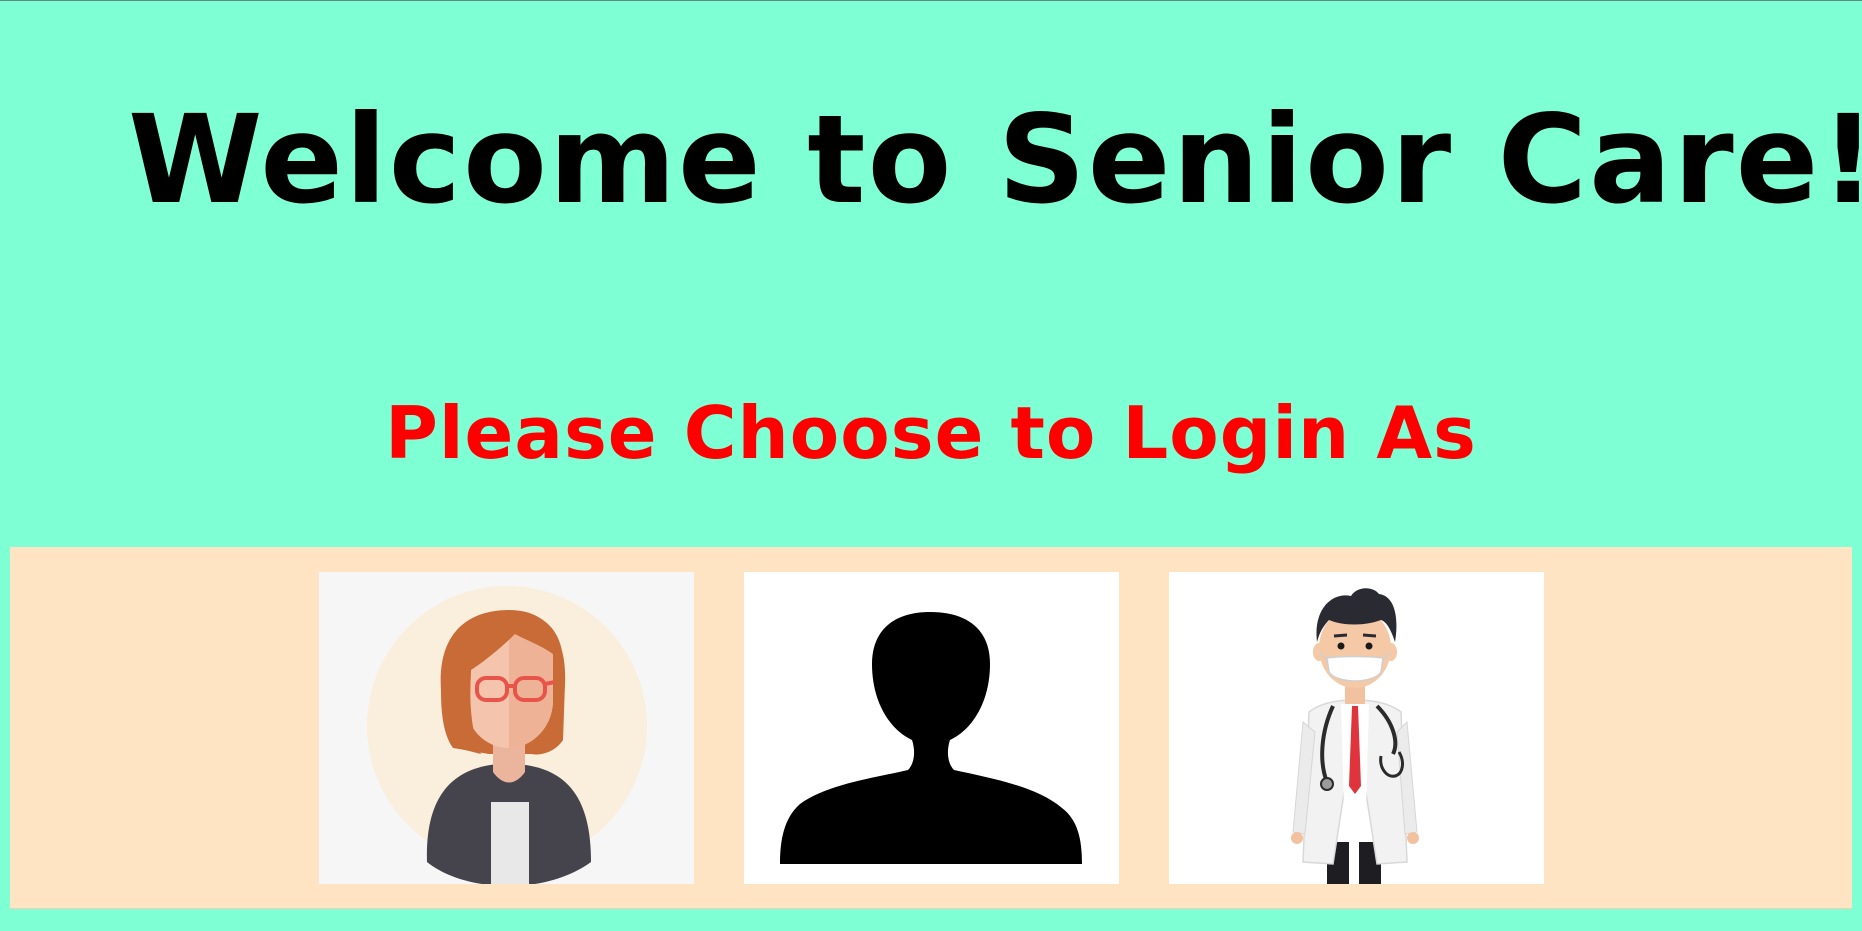 This screenshot has height=931, width=1862. What do you see at coordinates (1355, 736) in the screenshot?
I see `doctor-avatar-icon` at bounding box center [1355, 736].